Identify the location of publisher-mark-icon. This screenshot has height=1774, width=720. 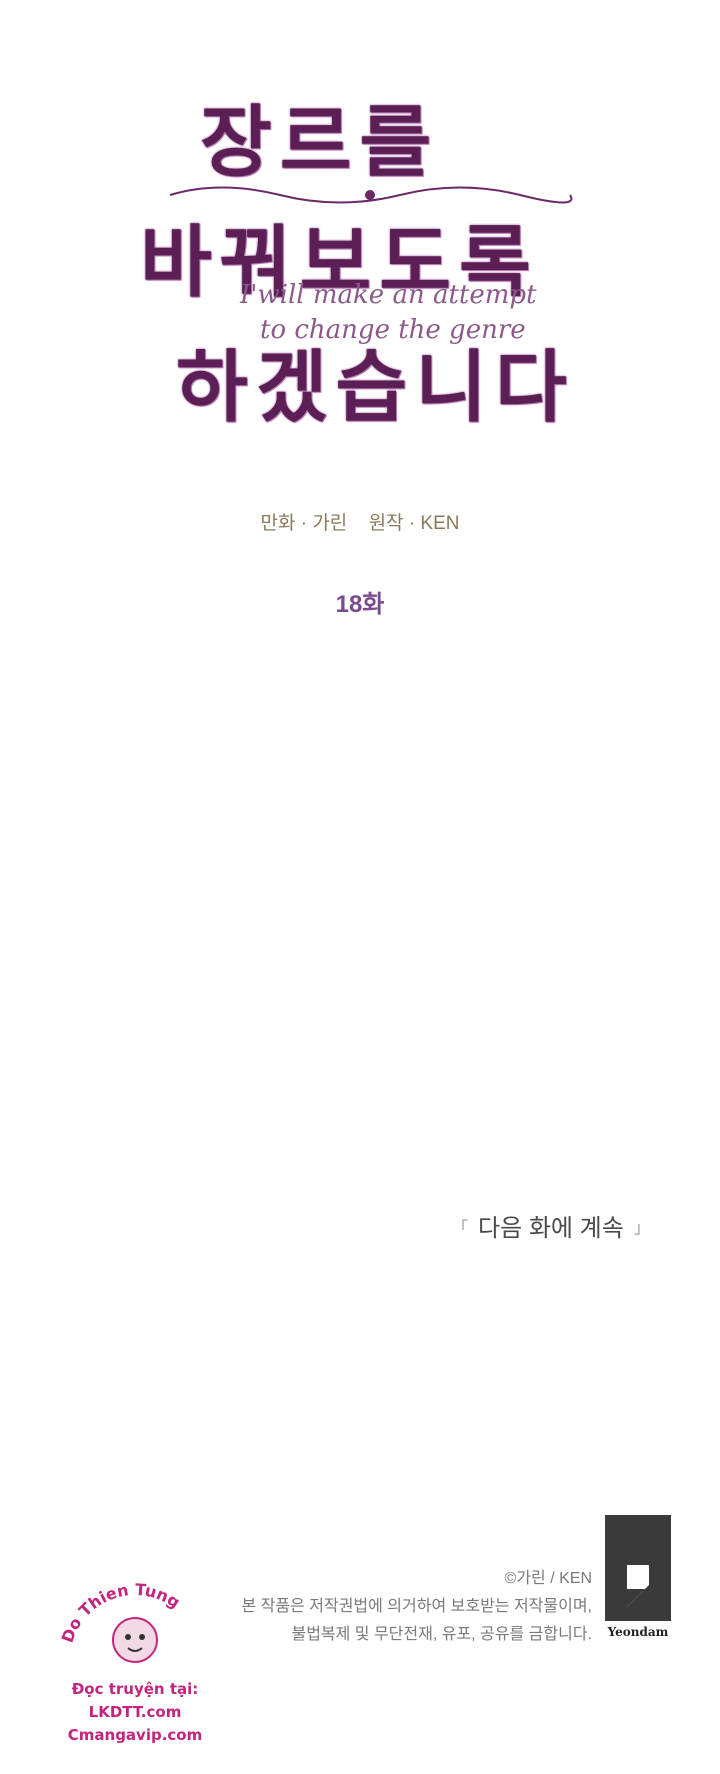
(638, 1568).